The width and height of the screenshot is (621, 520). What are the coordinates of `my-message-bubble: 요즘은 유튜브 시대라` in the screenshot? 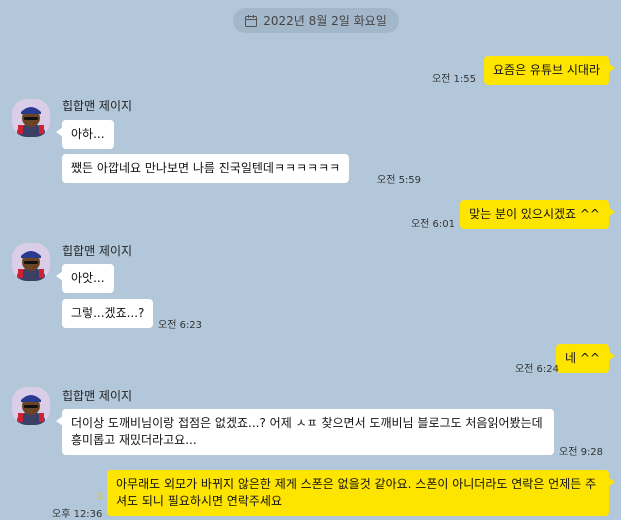 It's located at (549, 70).